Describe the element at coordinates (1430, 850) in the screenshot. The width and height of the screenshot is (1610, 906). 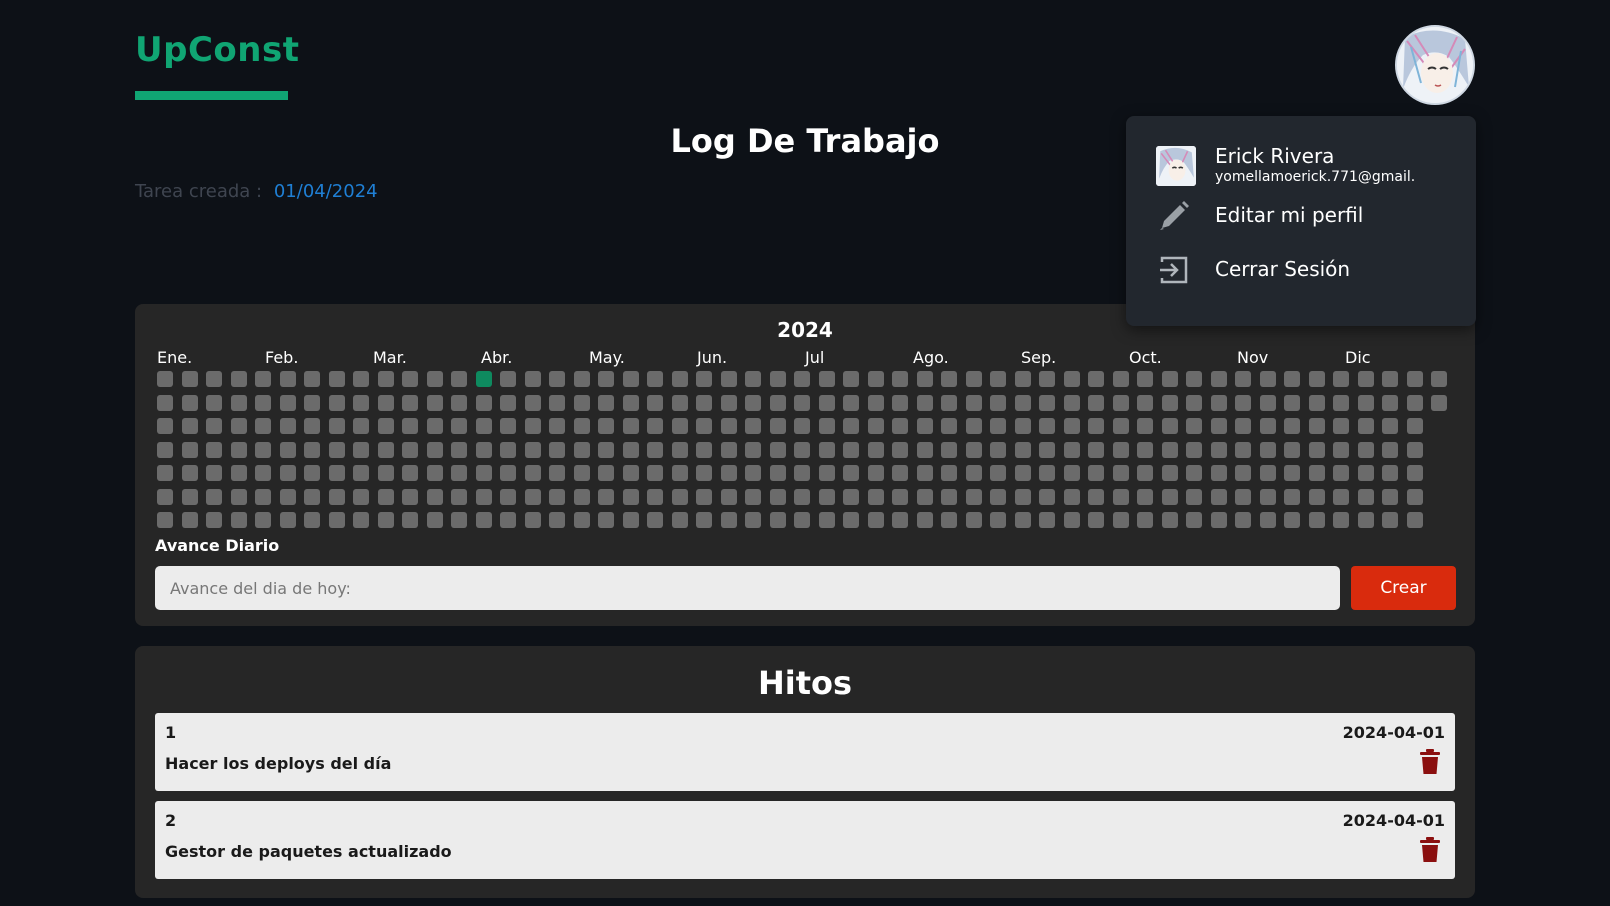
I see `trash-icon` at that location.